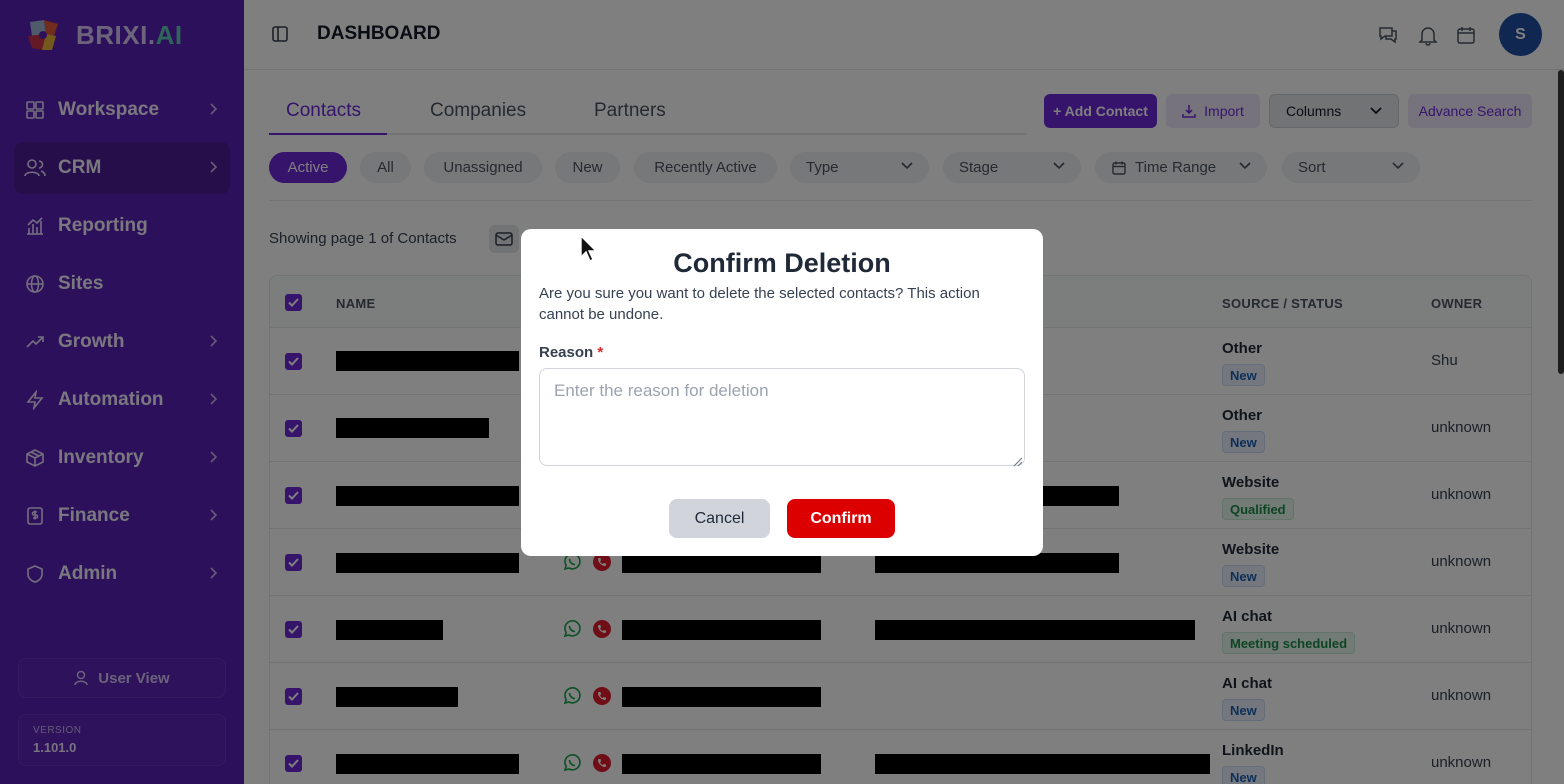 The width and height of the screenshot is (1564, 784). What do you see at coordinates (841, 518) in the screenshot?
I see `confirm-button: Confirm` at bounding box center [841, 518].